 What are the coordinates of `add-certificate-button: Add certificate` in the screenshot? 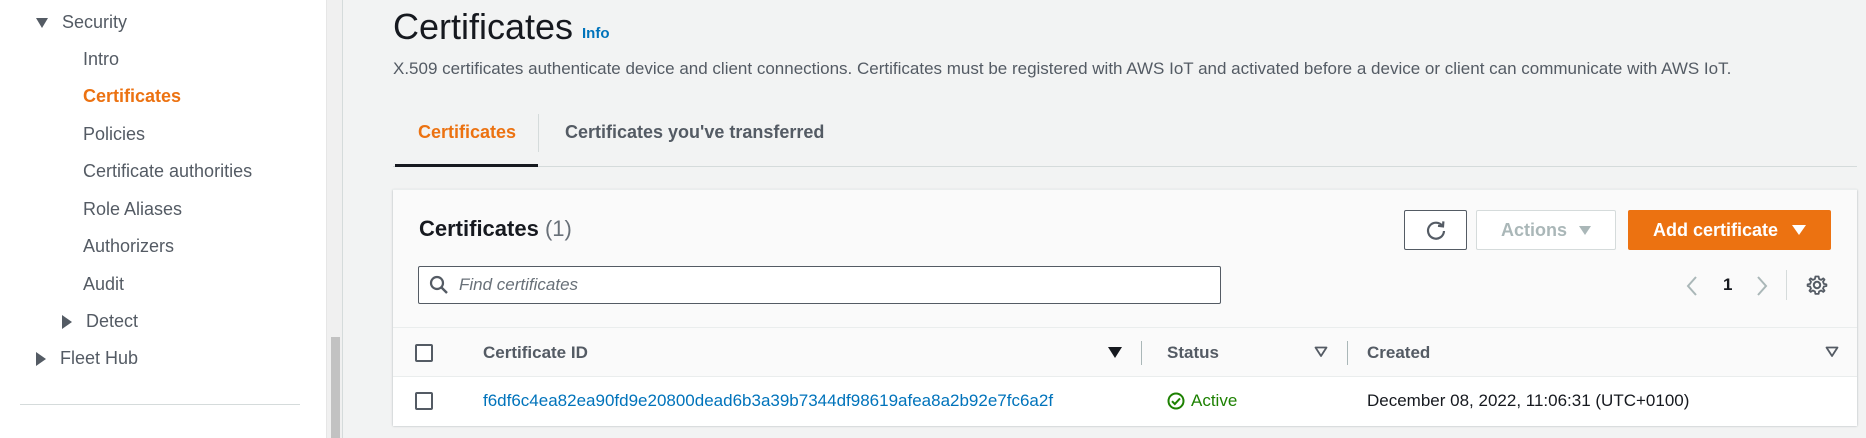 It's located at (1729, 230).